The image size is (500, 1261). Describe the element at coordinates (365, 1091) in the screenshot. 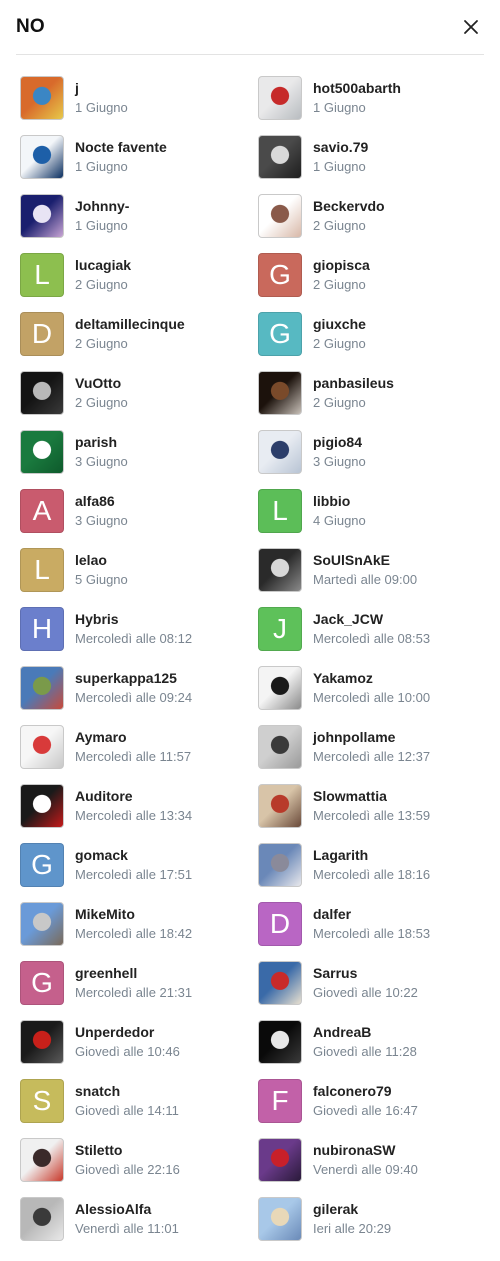

I see `voter-name: falconero79` at that location.